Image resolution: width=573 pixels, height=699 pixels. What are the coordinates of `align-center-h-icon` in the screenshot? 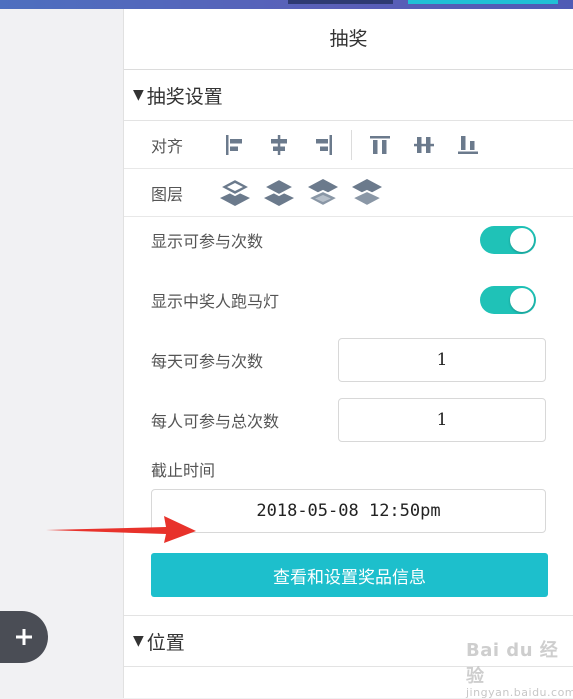 It's located at (279, 145).